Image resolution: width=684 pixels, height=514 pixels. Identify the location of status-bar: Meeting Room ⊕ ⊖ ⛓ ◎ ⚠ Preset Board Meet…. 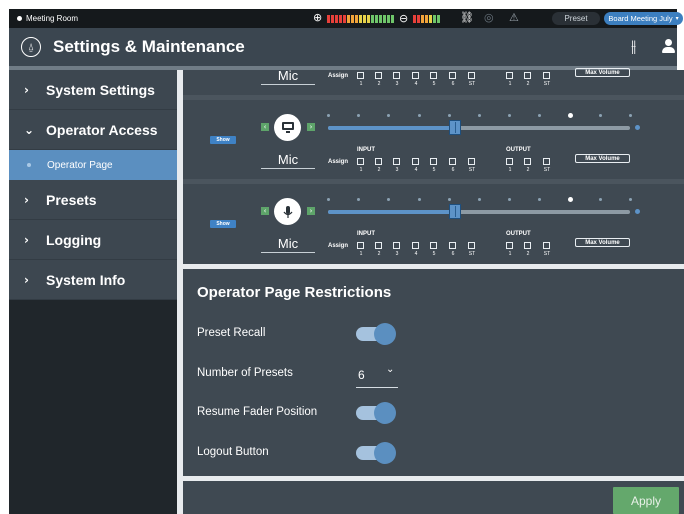
(346, 18).